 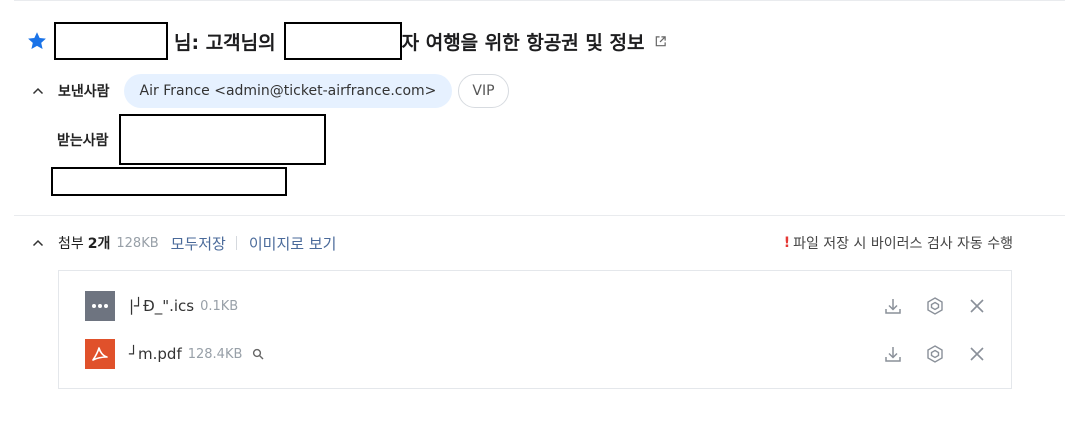 What do you see at coordinates (99, 244) in the screenshot?
I see `attachment-count: 2개` at bounding box center [99, 244].